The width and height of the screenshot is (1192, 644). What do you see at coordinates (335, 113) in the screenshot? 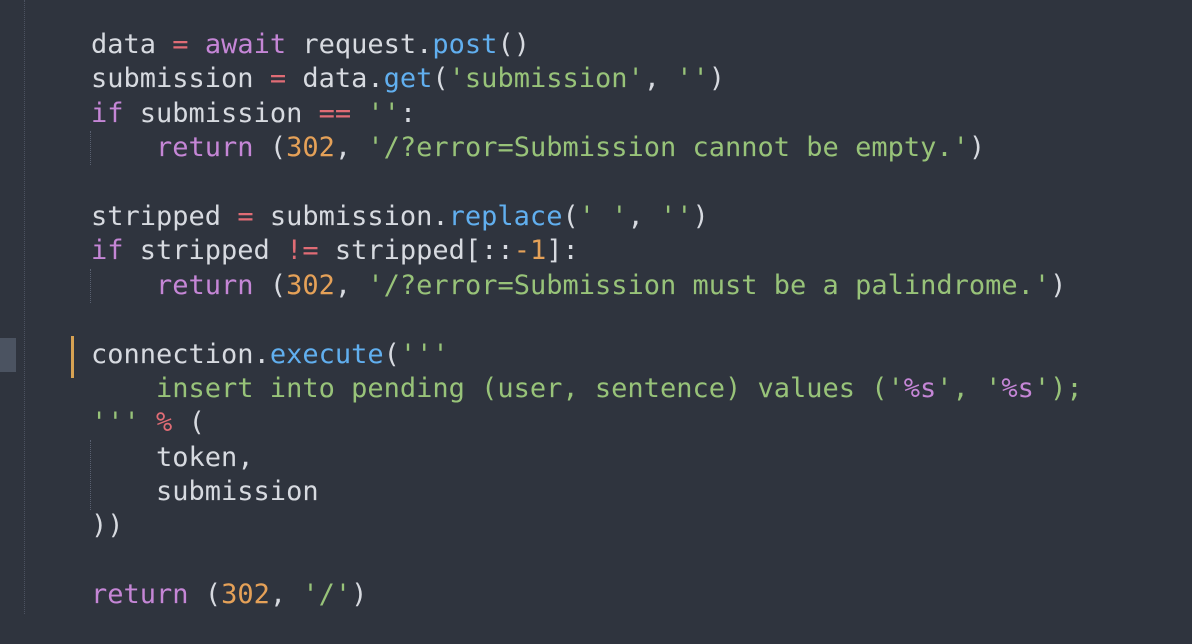
I see `code-token: ==` at bounding box center [335, 113].